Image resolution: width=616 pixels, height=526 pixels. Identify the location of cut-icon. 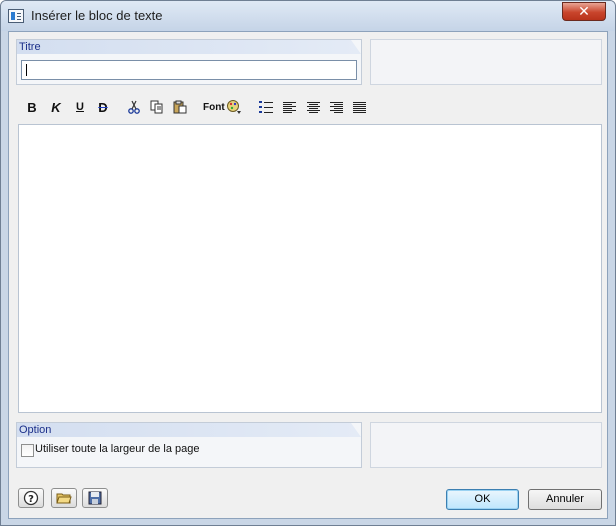
(134, 107).